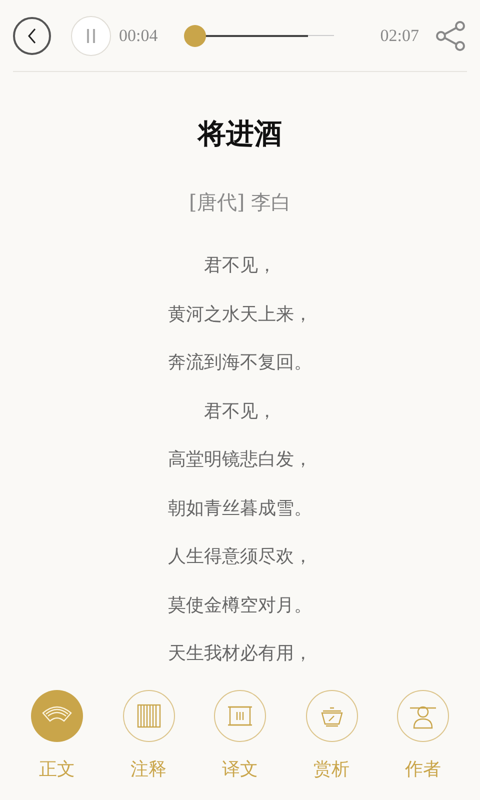  Describe the element at coordinates (451, 35) in the screenshot. I see `share-icon` at that location.